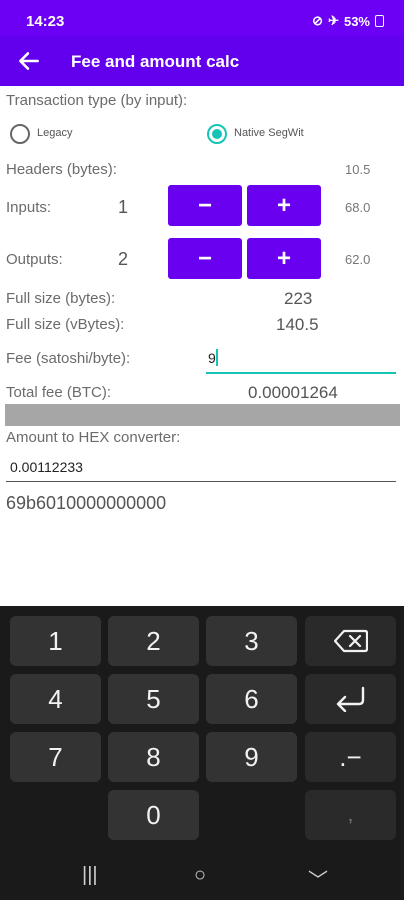 The image size is (404, 900). Describe the element at coordinates (68, 358) in the screenshot. I see `fee-label: Fee (satoshi/byte):` at that location.